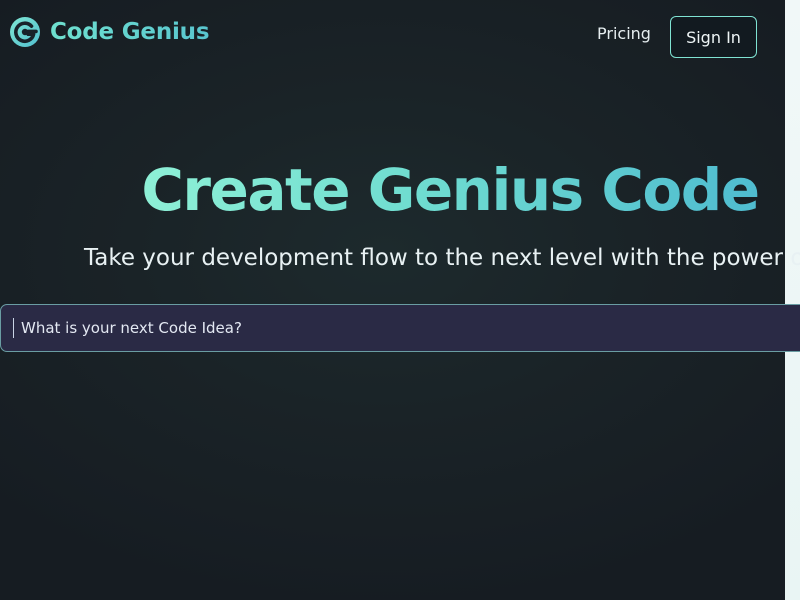 The width and height of the screenshot is (800, 600). I want to click on text-caret, so click(13, 328).